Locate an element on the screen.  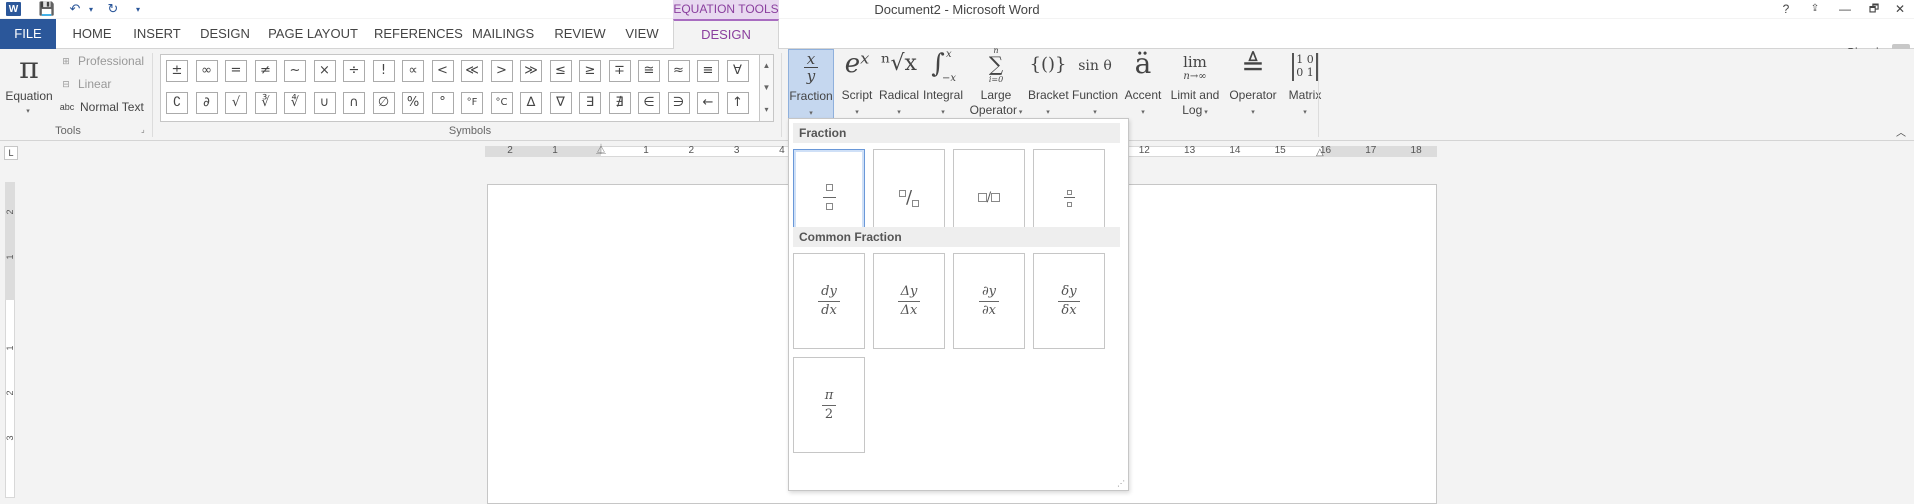
symbol-button: ≥ is located at coordinates (590, 71).